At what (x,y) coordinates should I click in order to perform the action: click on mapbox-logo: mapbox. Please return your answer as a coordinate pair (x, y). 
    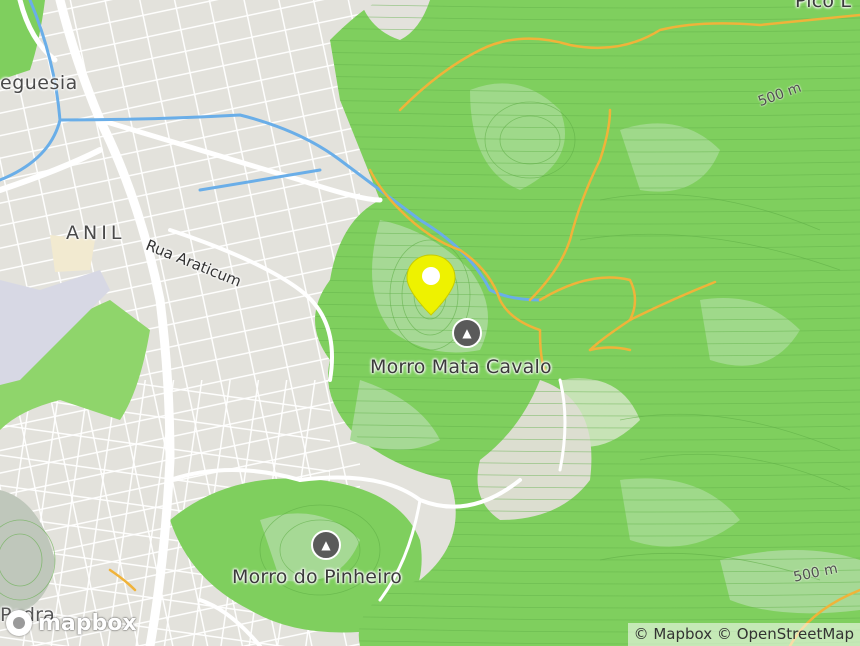
    Looking at the image, I should click on (71, 623).